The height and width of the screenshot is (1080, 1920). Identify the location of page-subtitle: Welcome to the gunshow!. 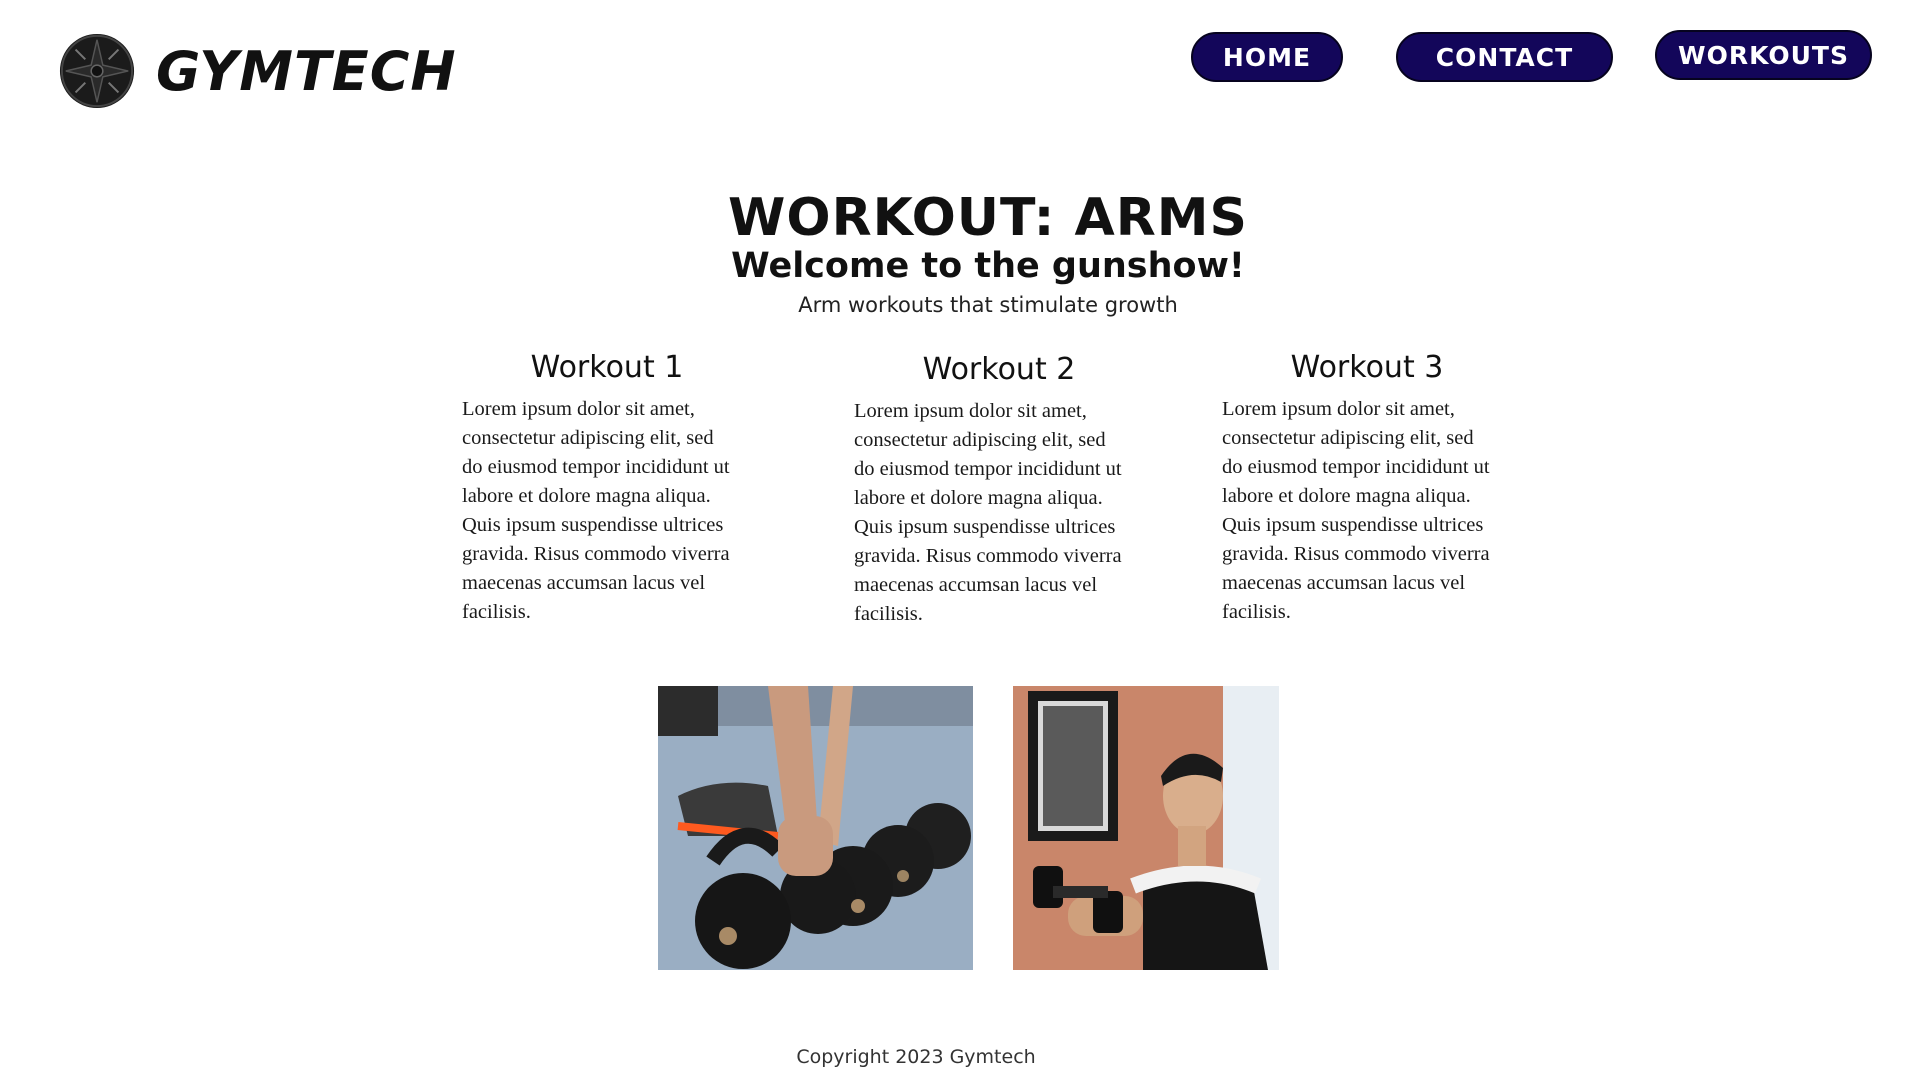
(988, 266).